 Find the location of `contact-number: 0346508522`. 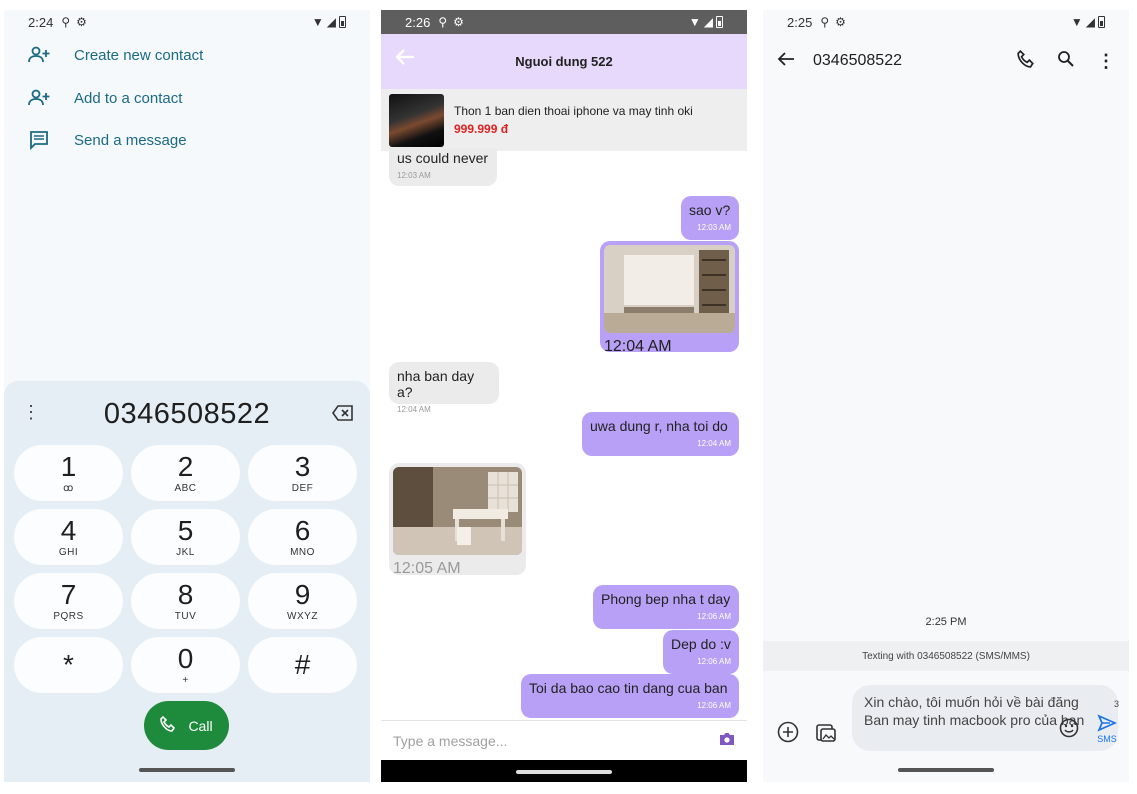

contact-number: 0346508522 is located at coordinates (857, 60).